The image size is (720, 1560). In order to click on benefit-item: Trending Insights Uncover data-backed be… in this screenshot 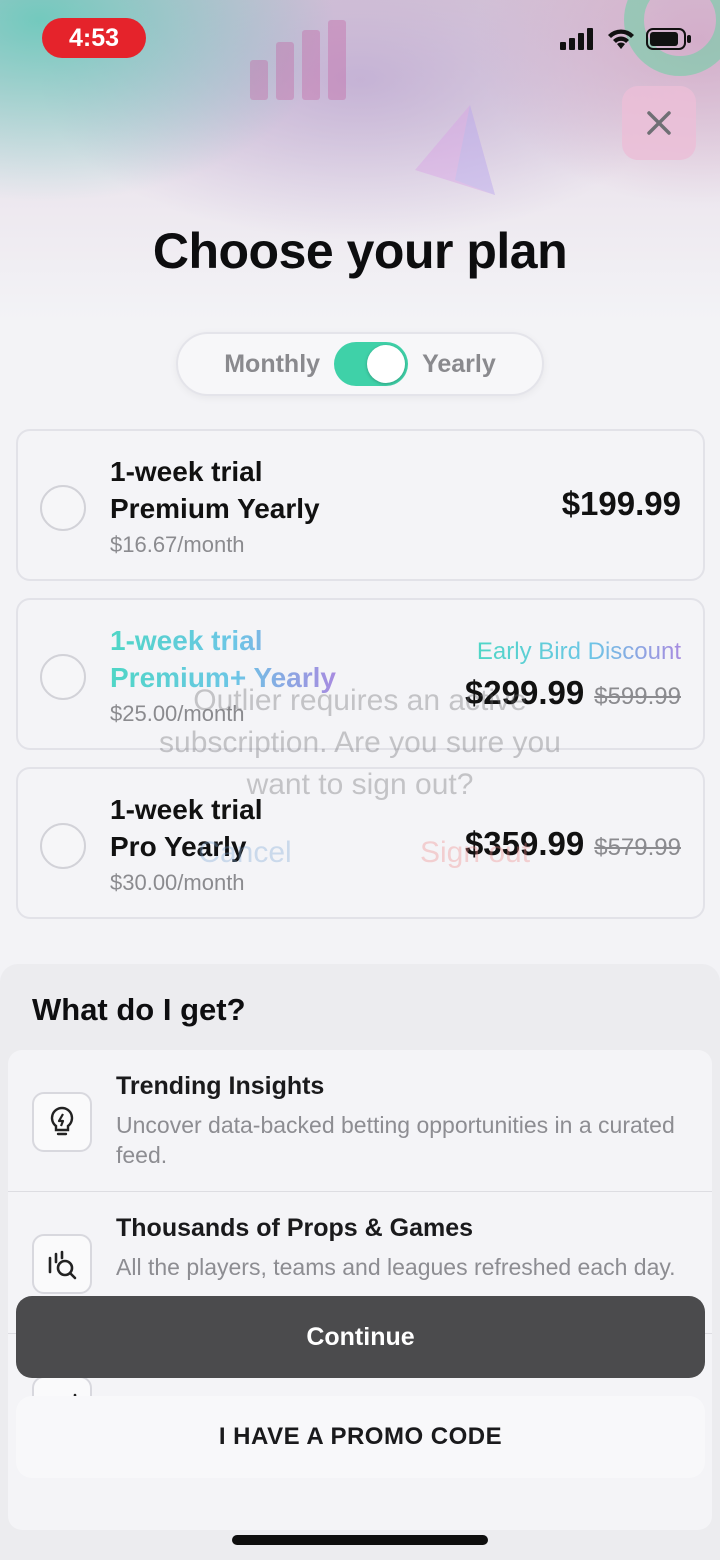, I will do `click(360, 1121)`.